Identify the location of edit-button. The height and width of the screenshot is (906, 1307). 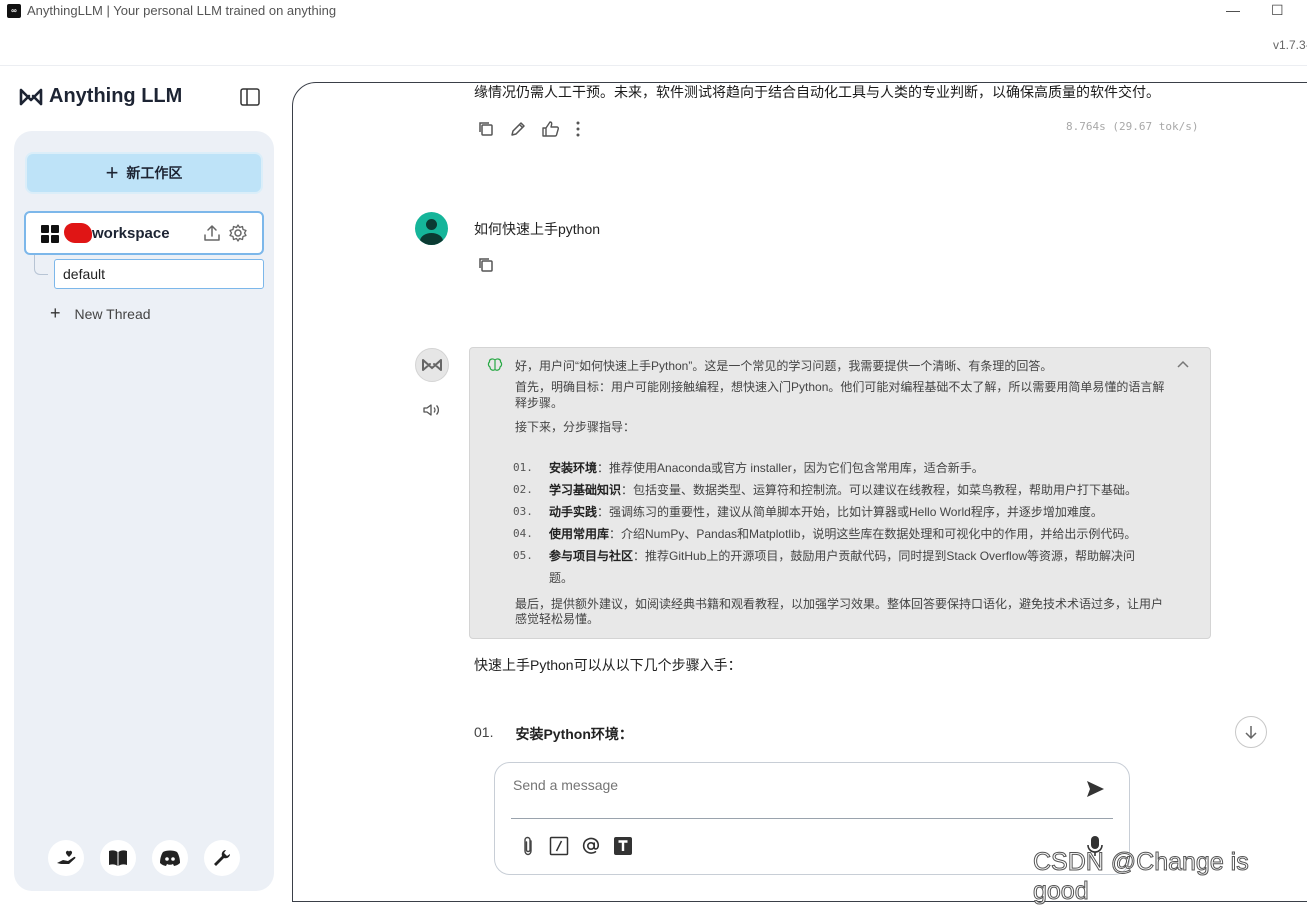
(518, 131).